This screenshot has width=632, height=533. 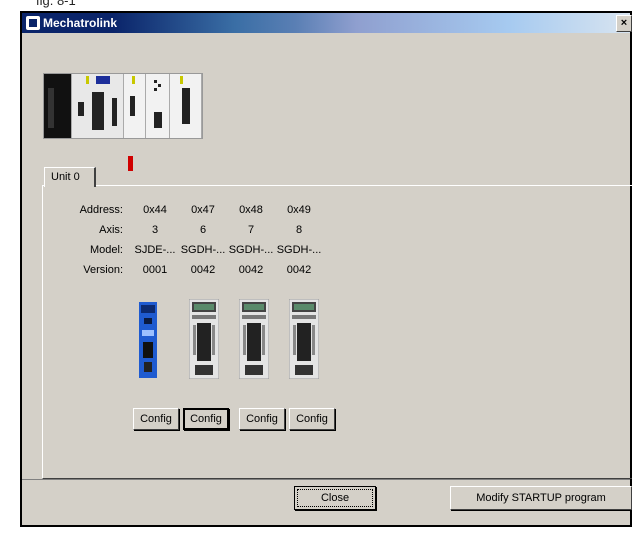 I want to click on version-label: Version:, so click(x=103, y=270).